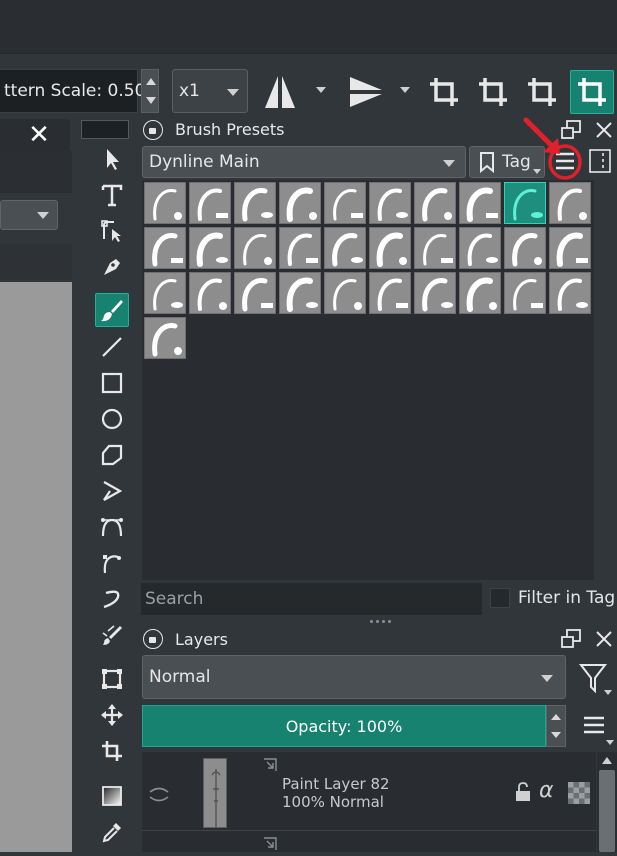 The width and height of the screenshot is (617, 856). I want to click on layer-lock-toggle, so click(523, 794).